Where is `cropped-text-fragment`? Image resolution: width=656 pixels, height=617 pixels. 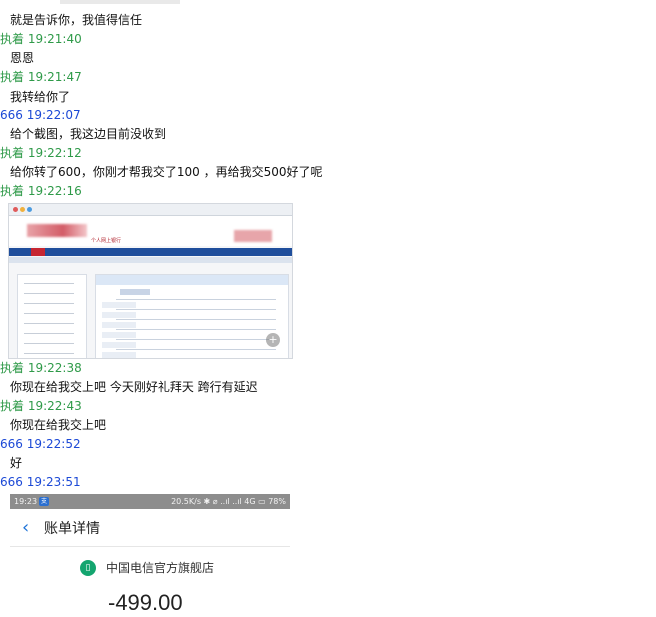
cropped-text-fragment is located at coordinates (120, 2).